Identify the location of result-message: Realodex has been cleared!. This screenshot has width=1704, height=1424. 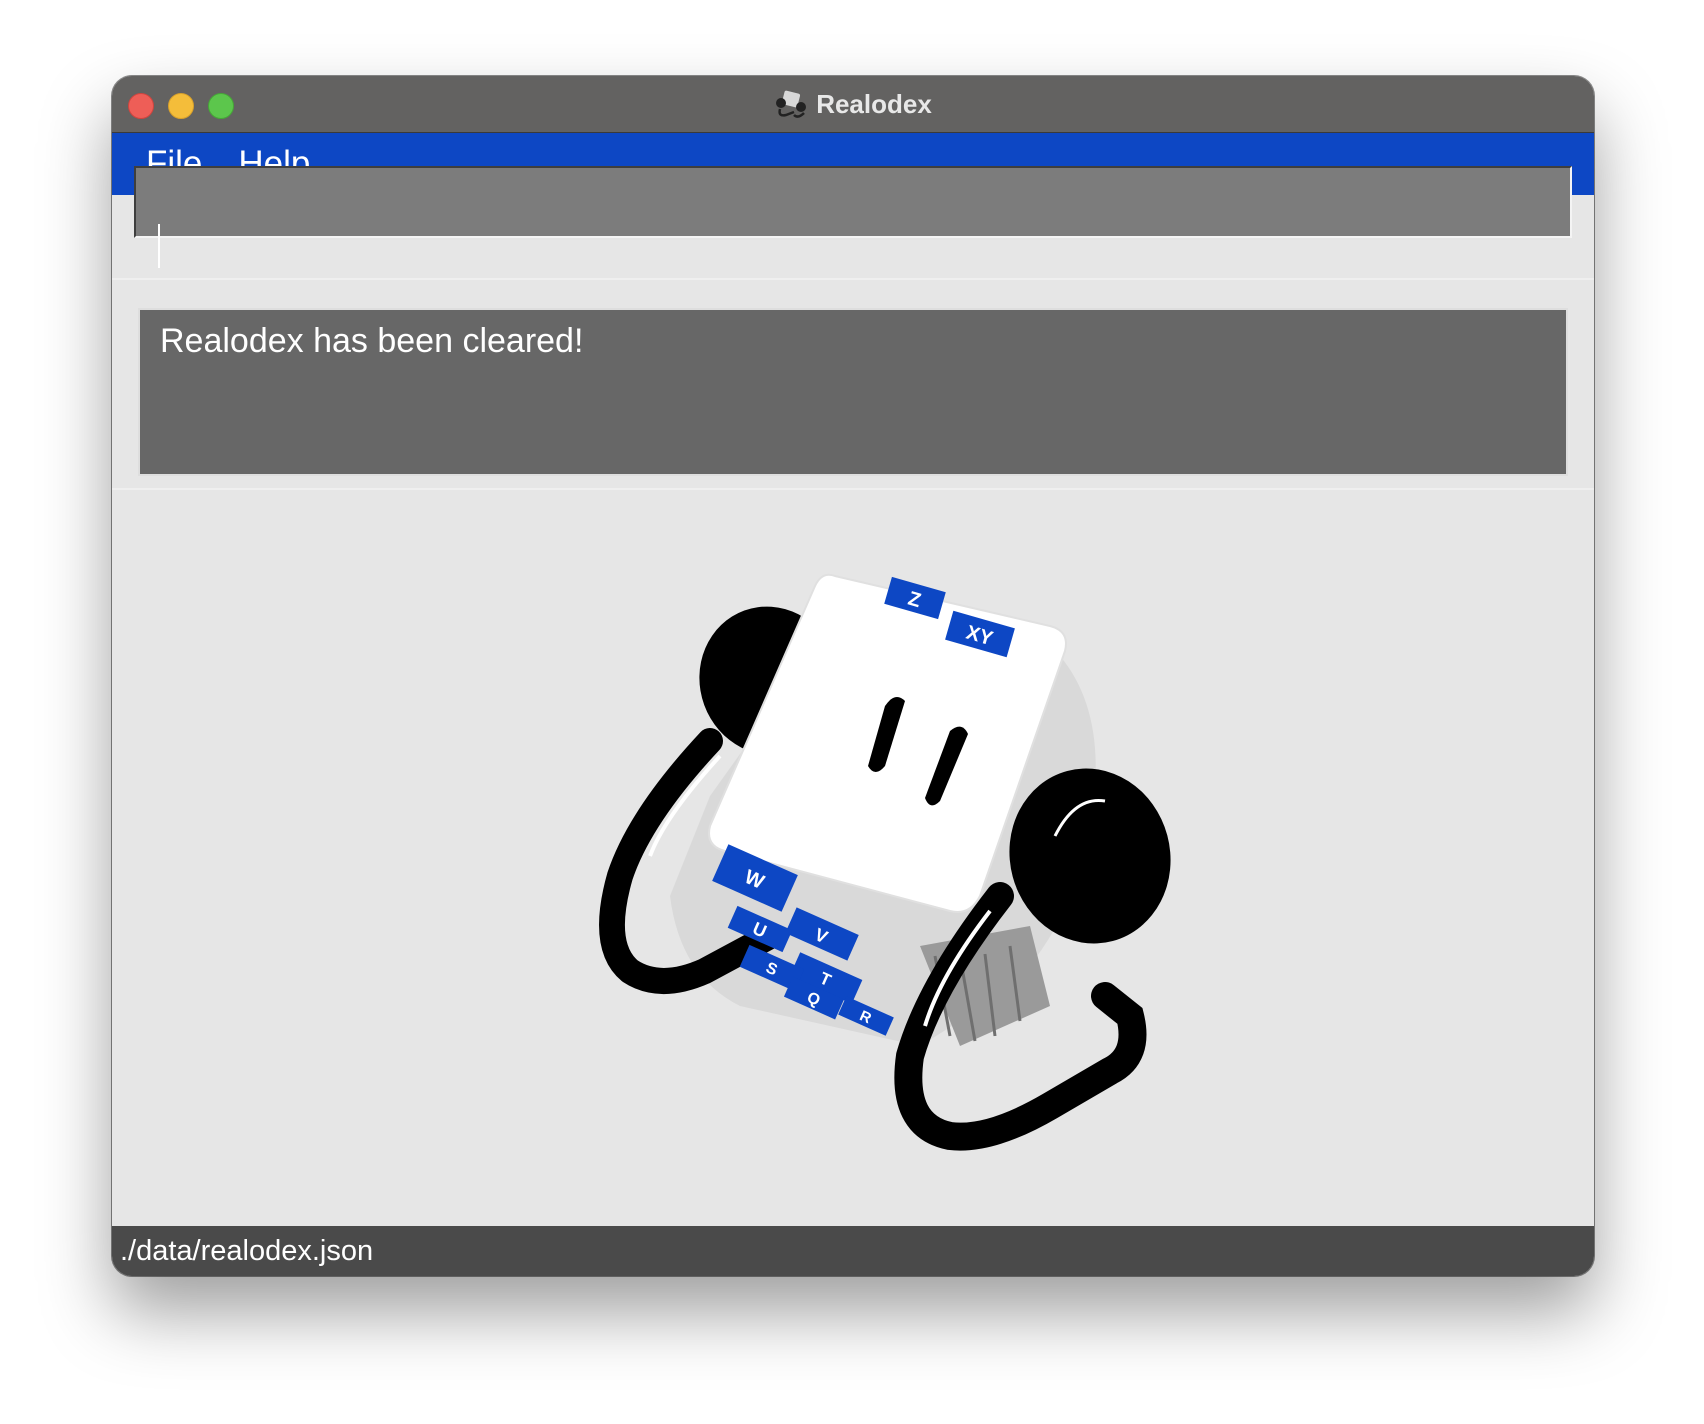
(372, 341).